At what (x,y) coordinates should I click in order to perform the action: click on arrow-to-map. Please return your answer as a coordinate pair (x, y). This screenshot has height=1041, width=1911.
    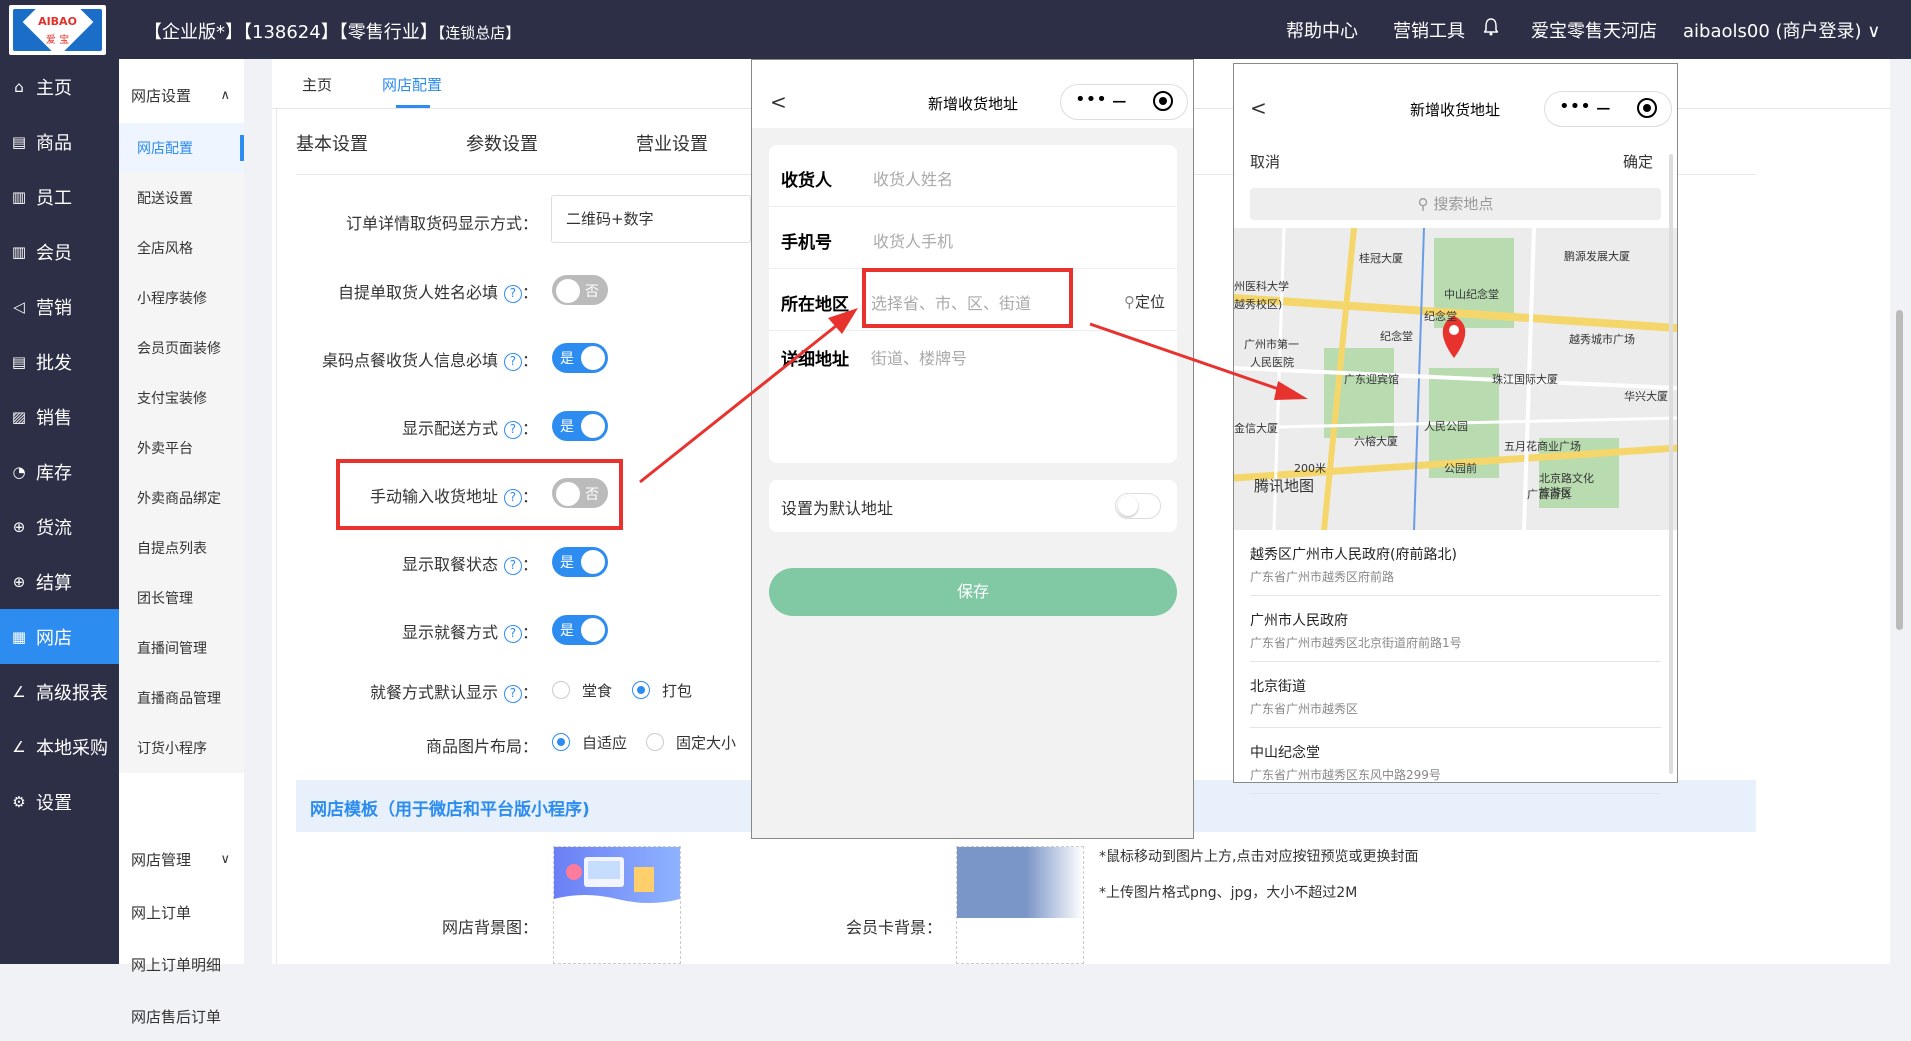
    Looking at the image, I should click on (1190, 358).